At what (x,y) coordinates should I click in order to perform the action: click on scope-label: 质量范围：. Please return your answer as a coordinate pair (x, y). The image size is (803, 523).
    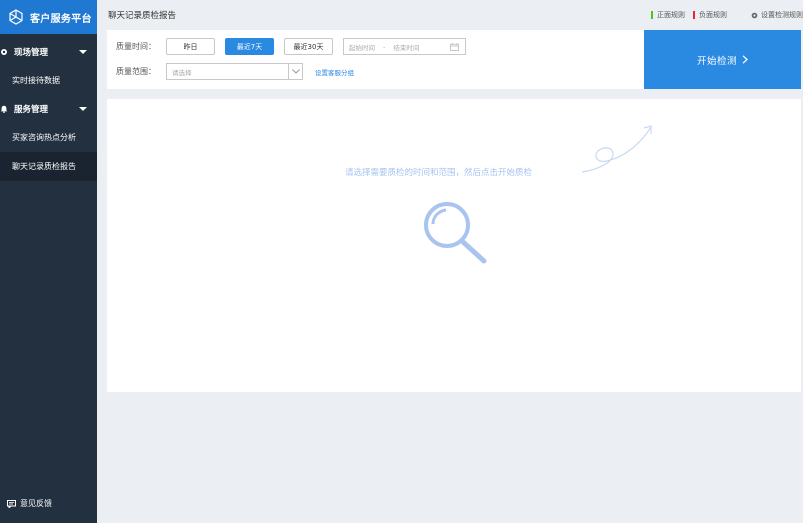
    Looking at the image, I should click on (136, 71).